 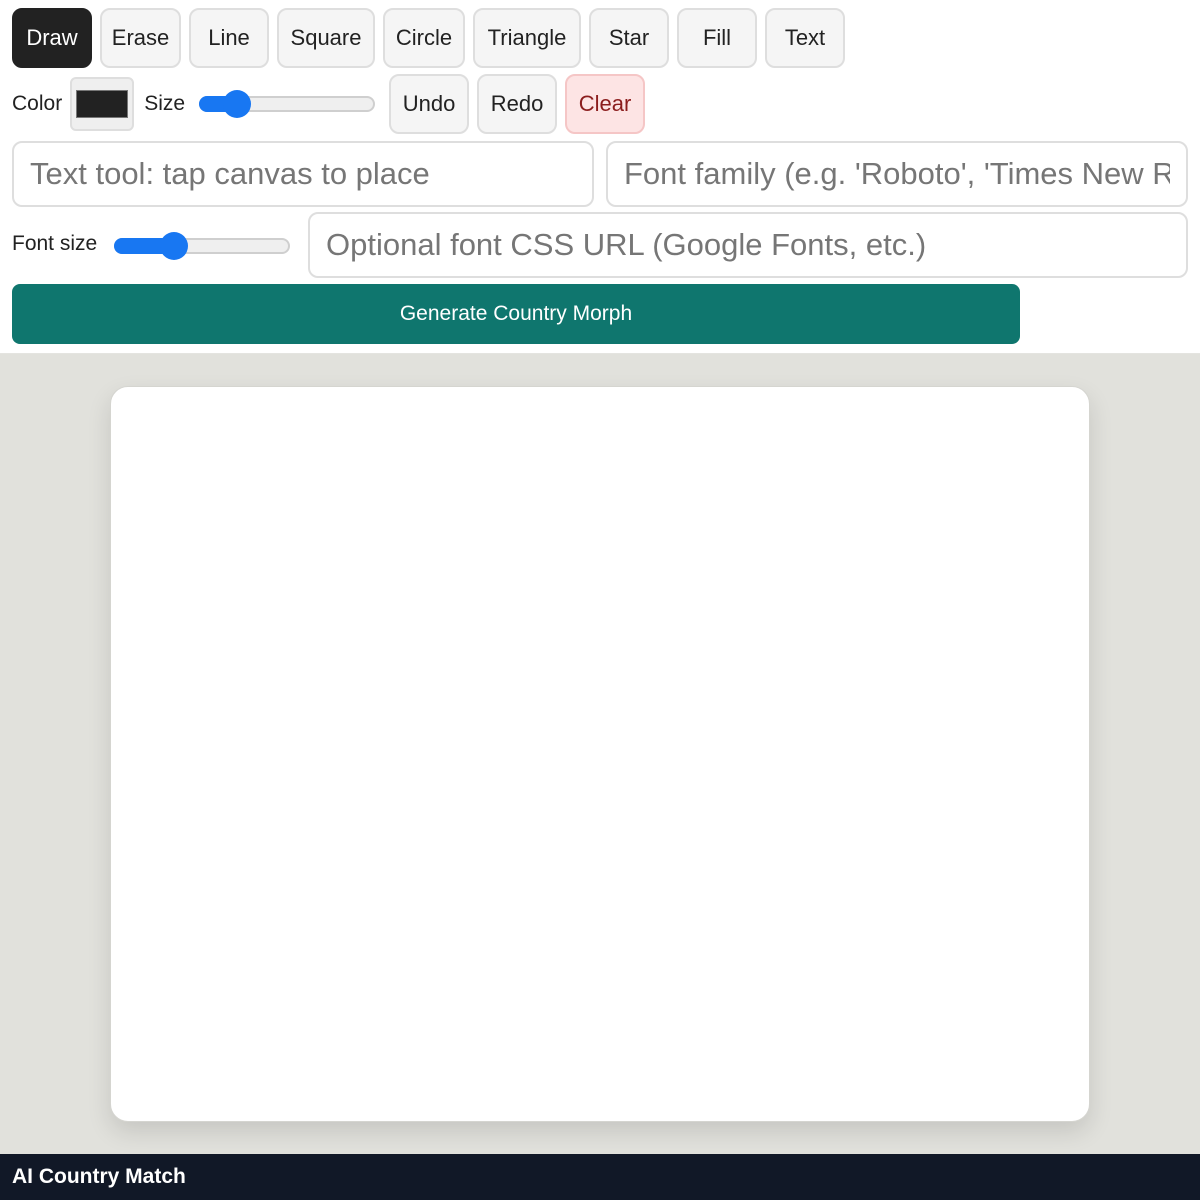 I want to click on size-label: Size, so click(x=165, y=103).